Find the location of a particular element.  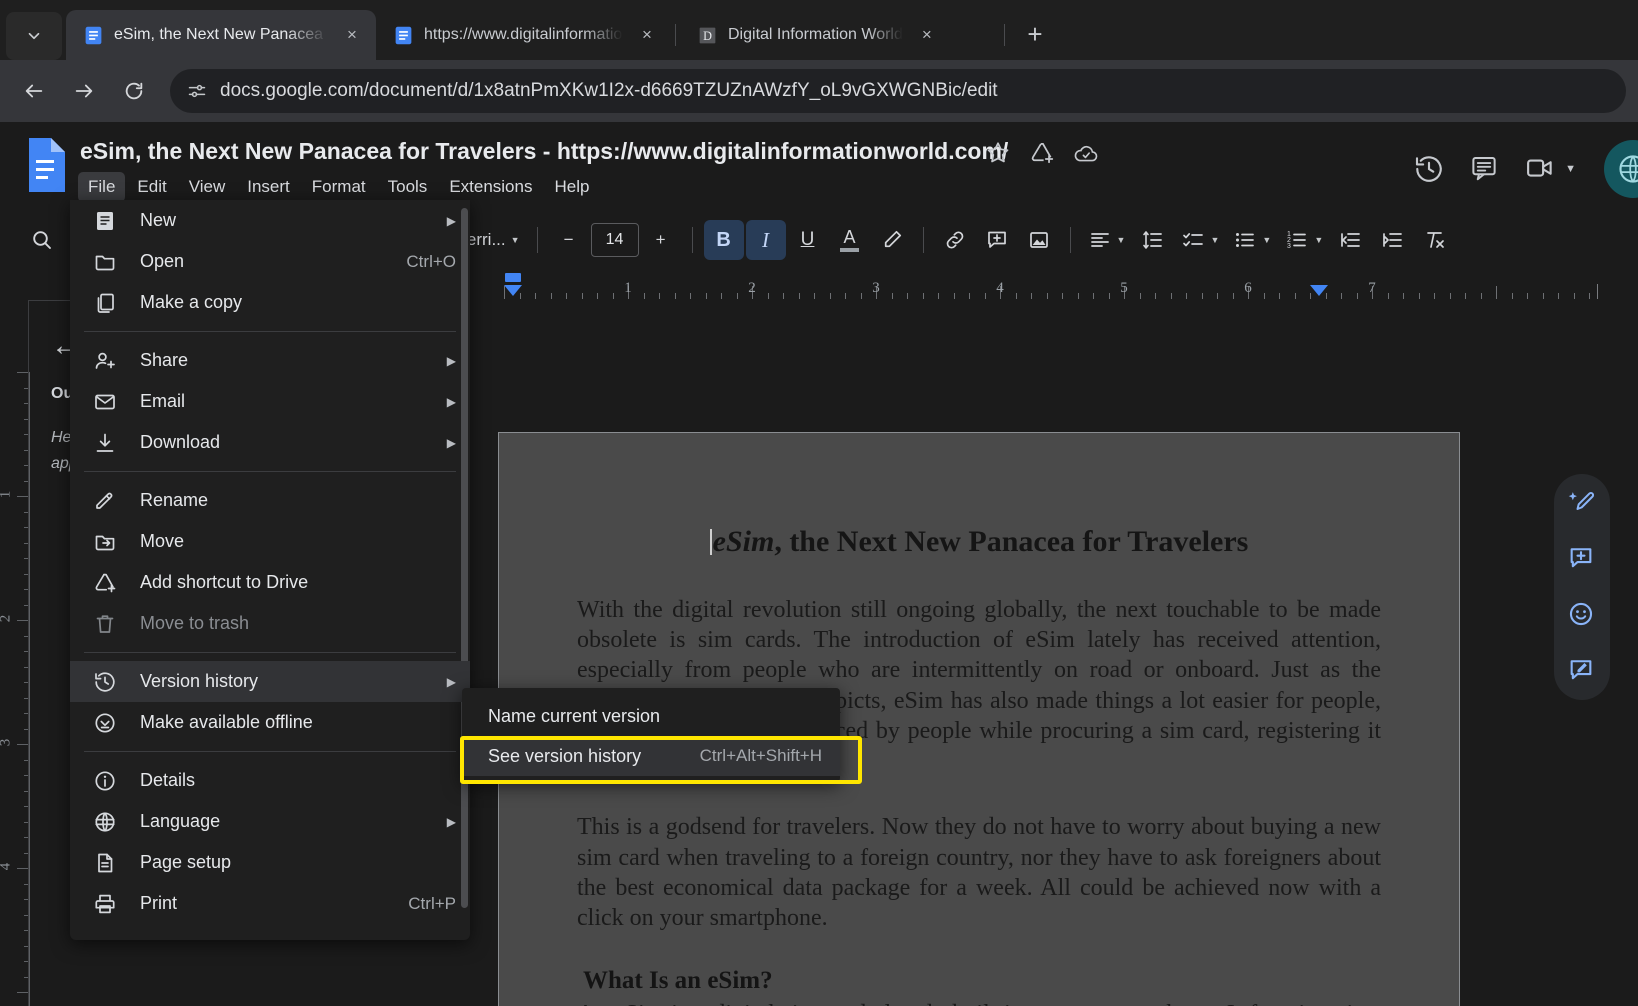

file-menu-item-new: New ▶ is located at coordinates (270, 220).